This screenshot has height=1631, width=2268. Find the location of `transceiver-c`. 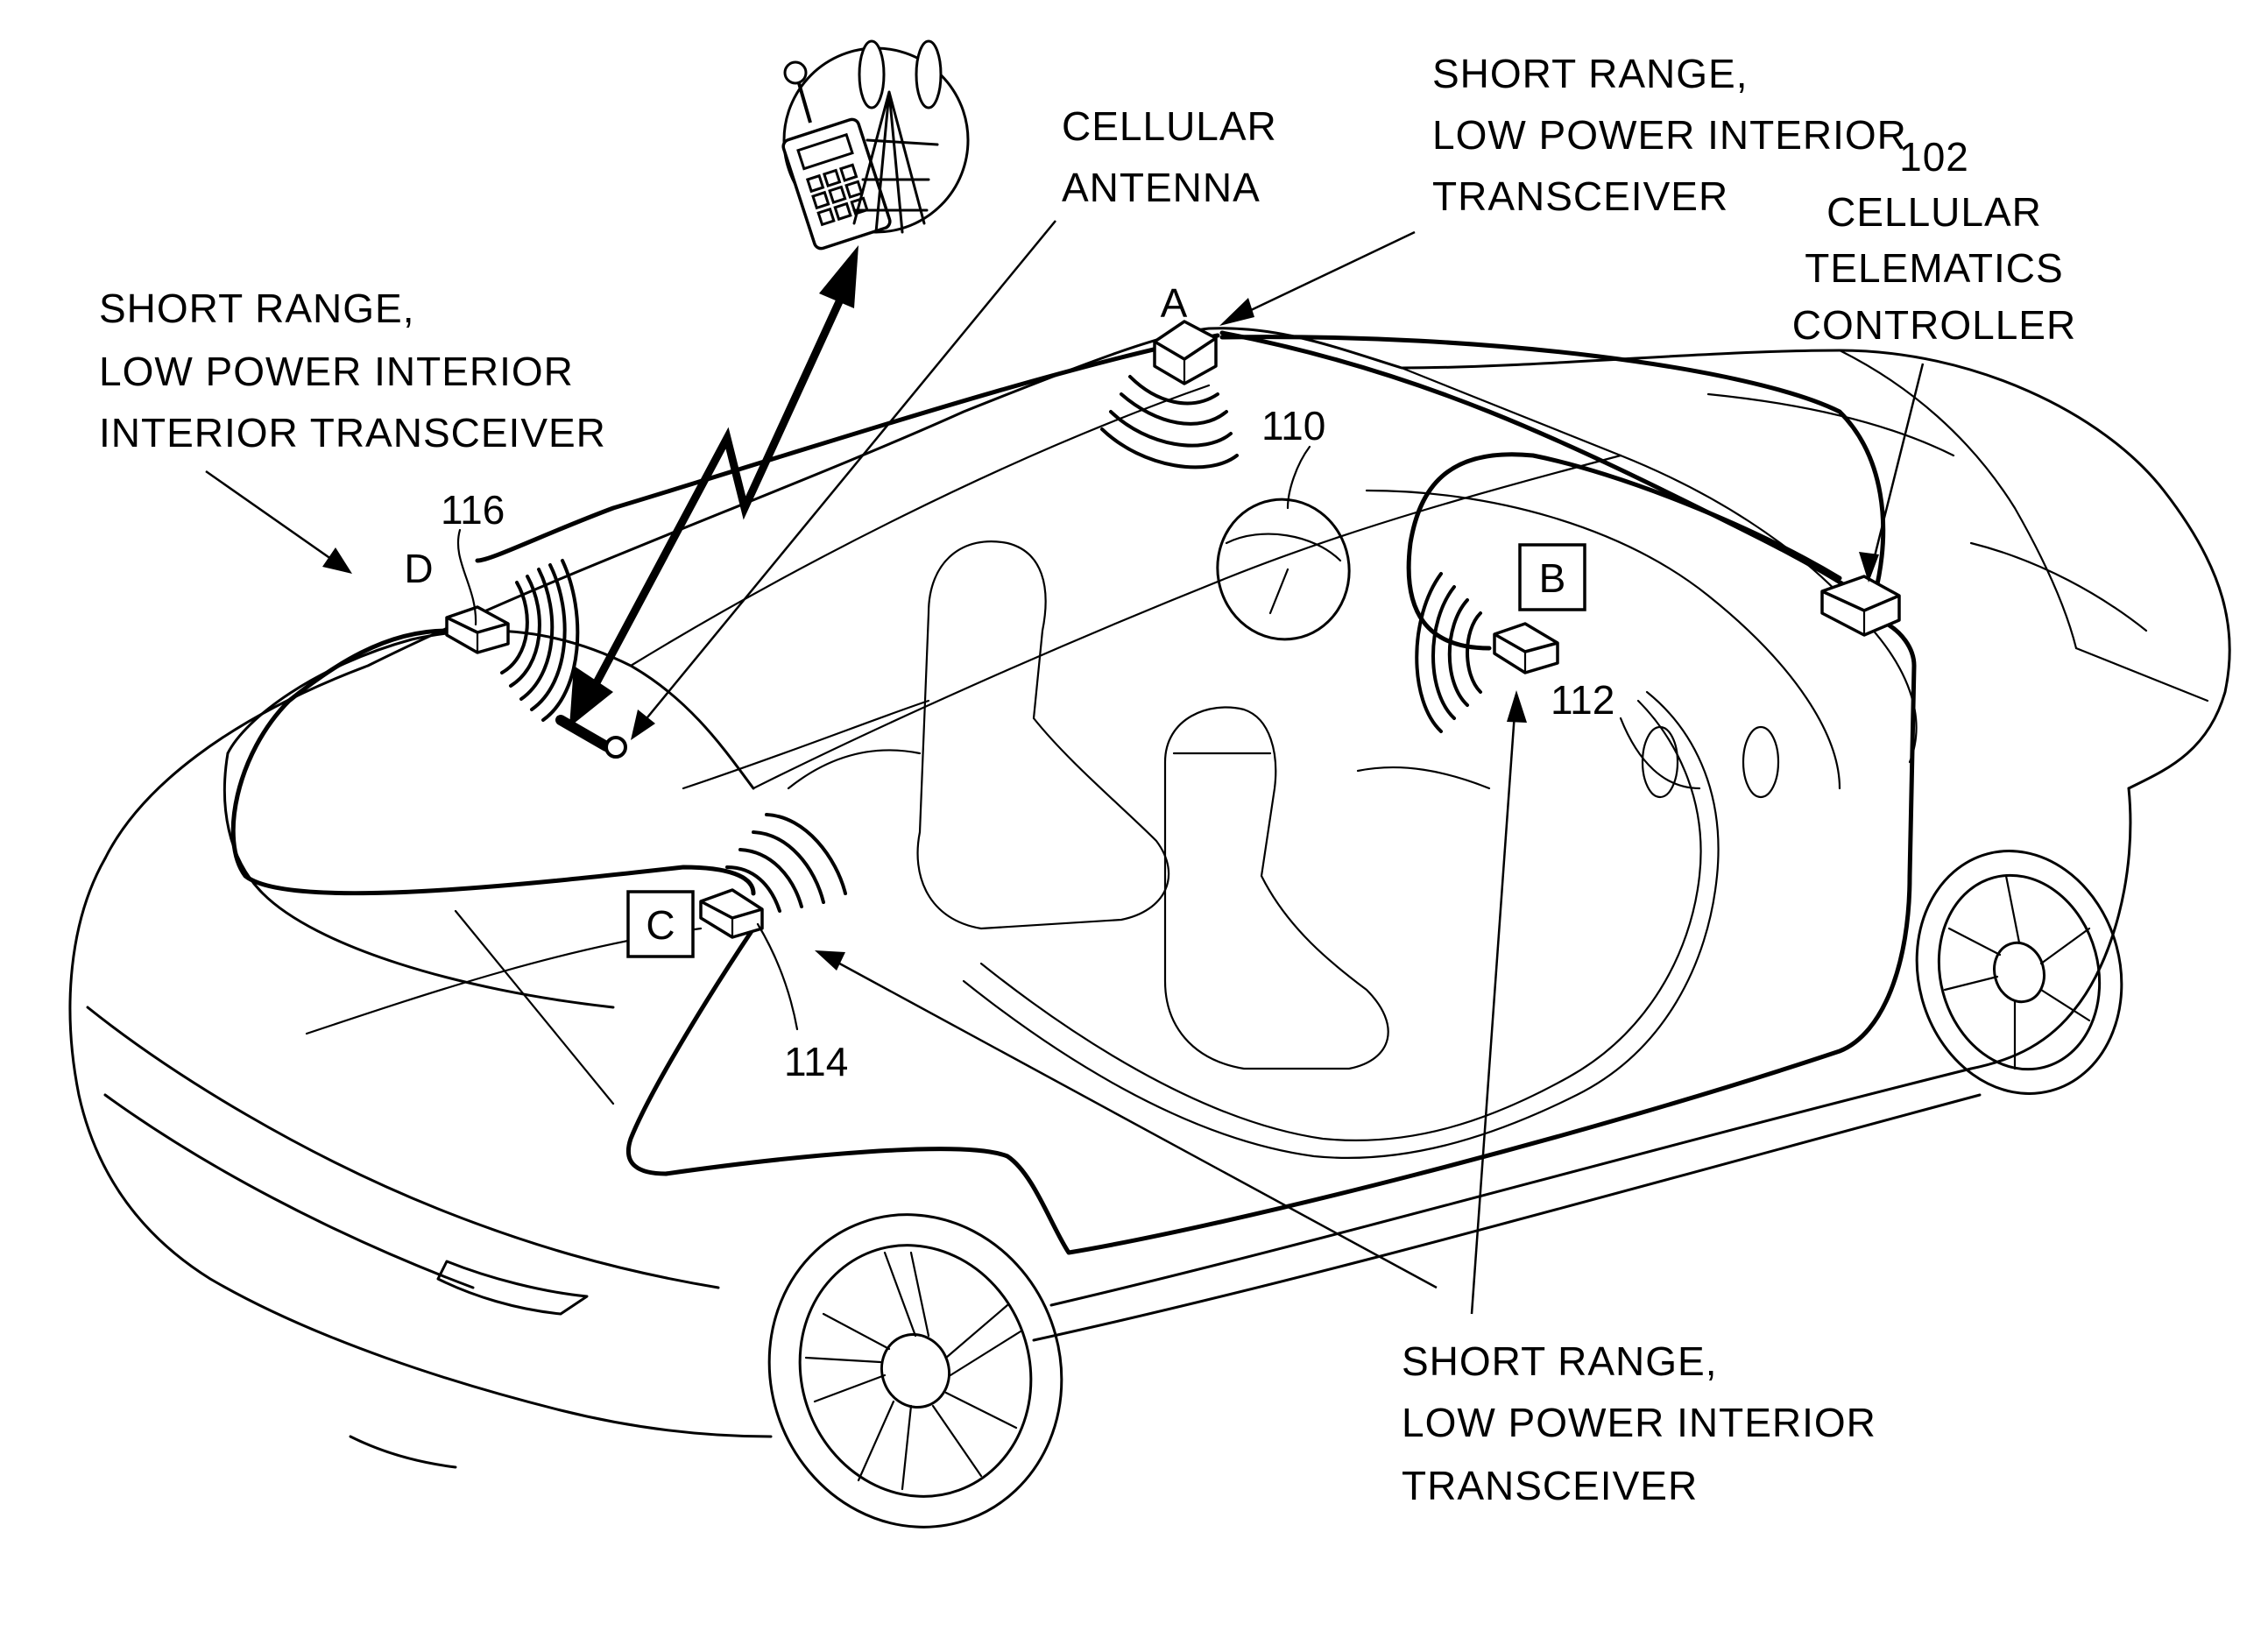

transceiver-c is located at coordinates (773, 876).